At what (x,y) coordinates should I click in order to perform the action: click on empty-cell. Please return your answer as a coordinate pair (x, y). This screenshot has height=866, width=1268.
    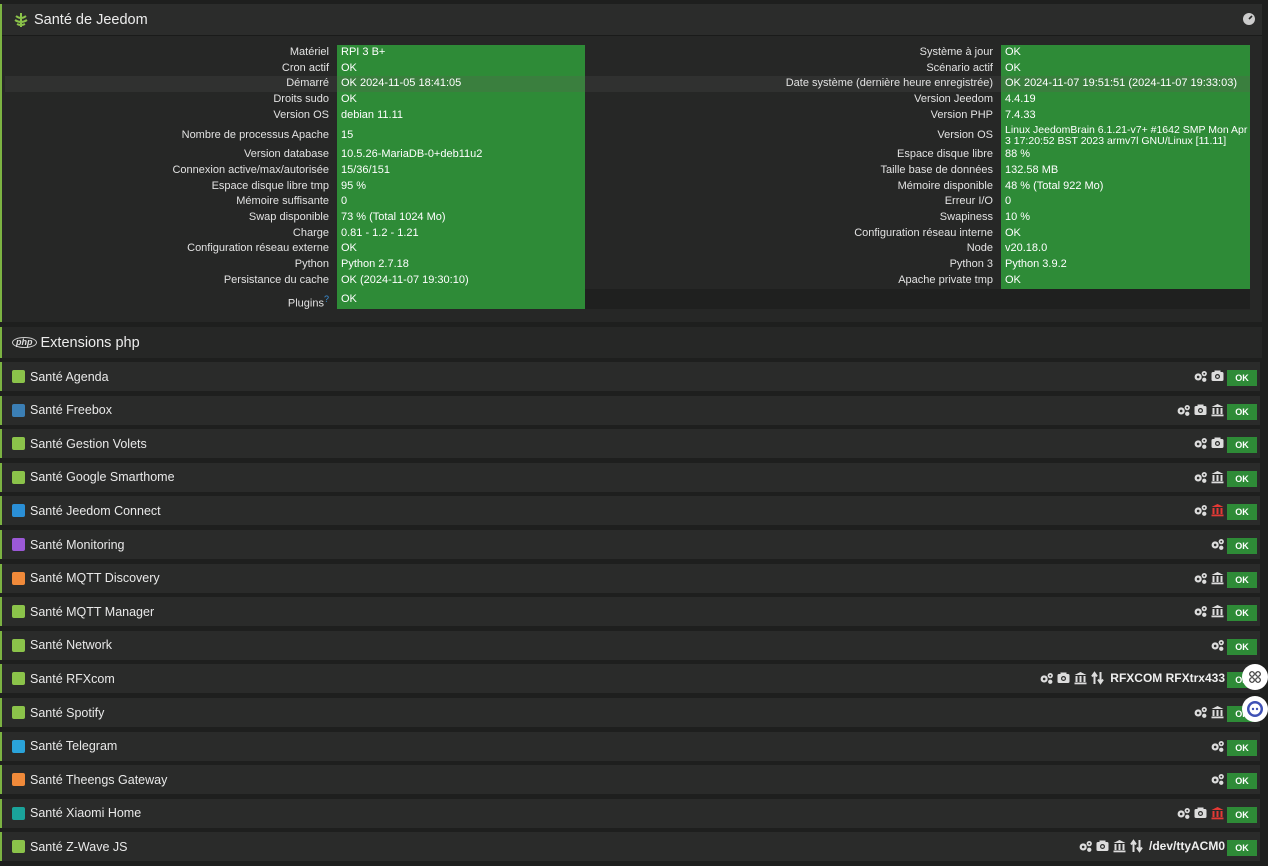
    Looking at the image, I should click on (793, 299).